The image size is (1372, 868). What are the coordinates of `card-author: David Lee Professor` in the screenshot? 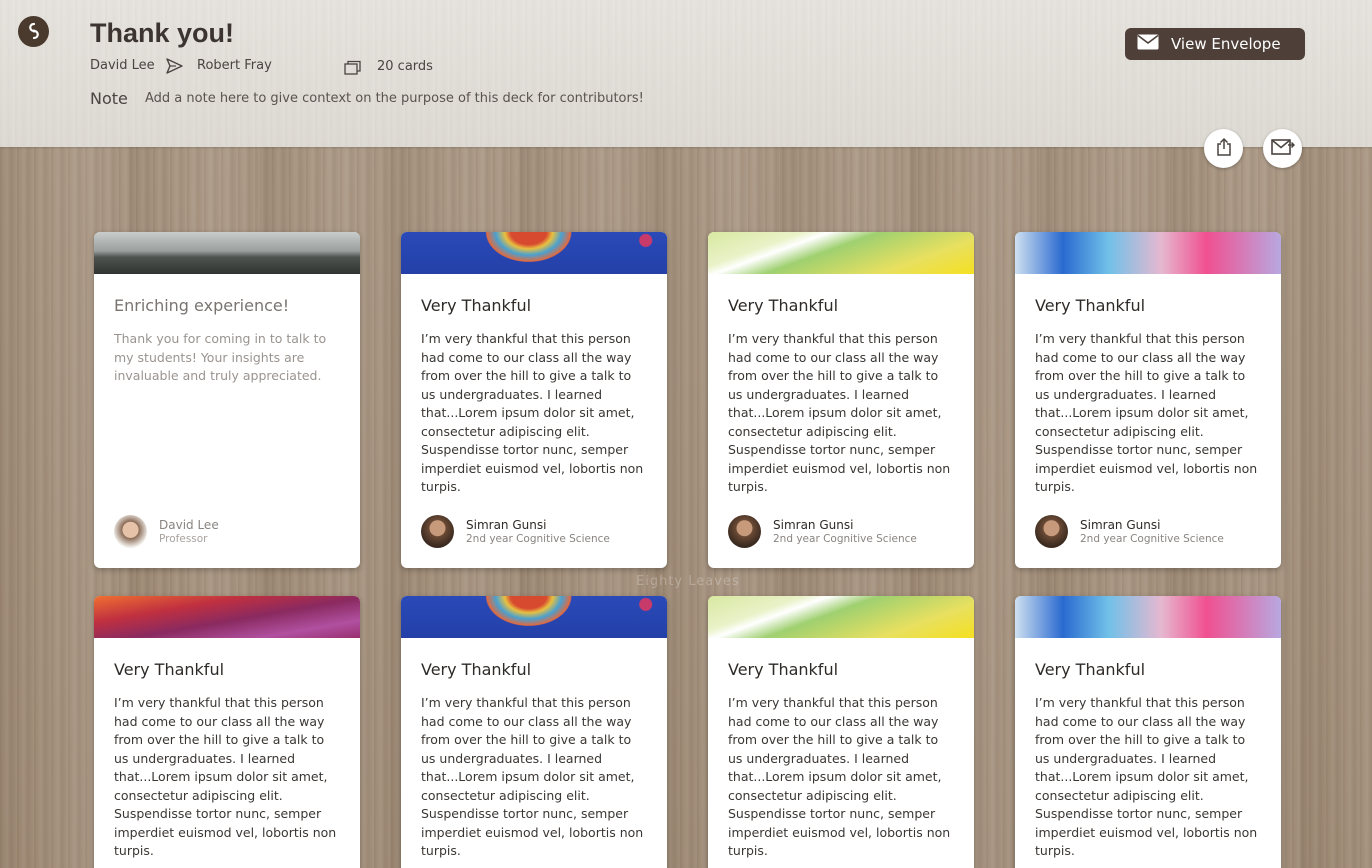 It's located at (166, 531).